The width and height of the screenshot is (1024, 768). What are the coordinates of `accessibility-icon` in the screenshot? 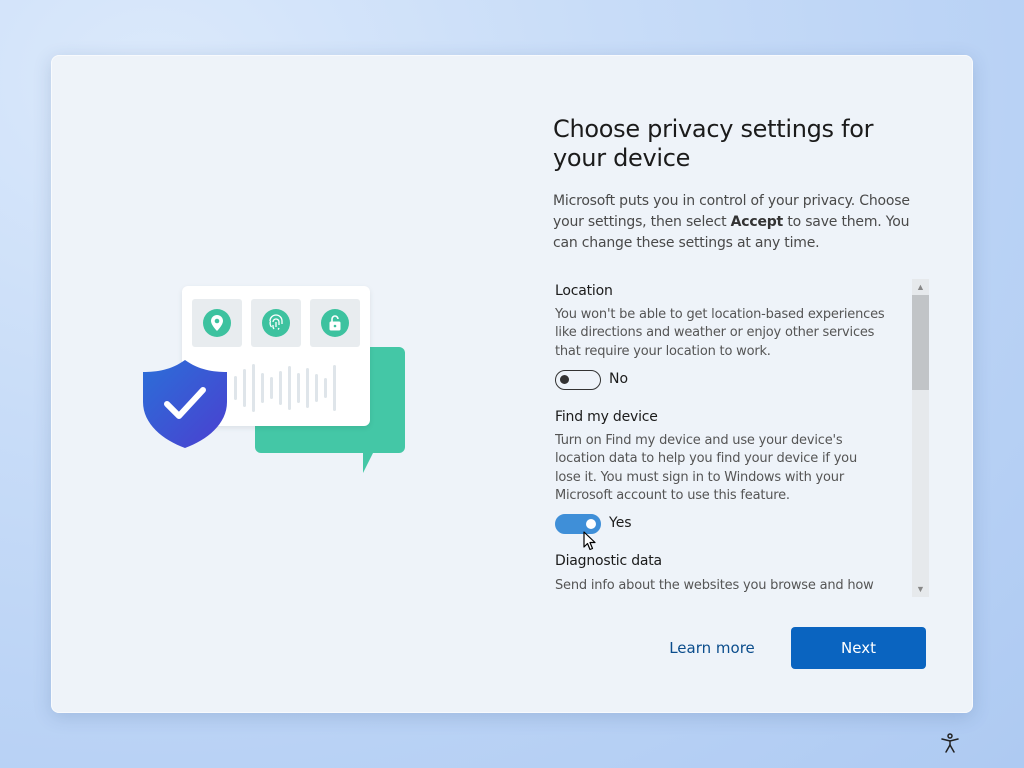 It's located at (950, 743).